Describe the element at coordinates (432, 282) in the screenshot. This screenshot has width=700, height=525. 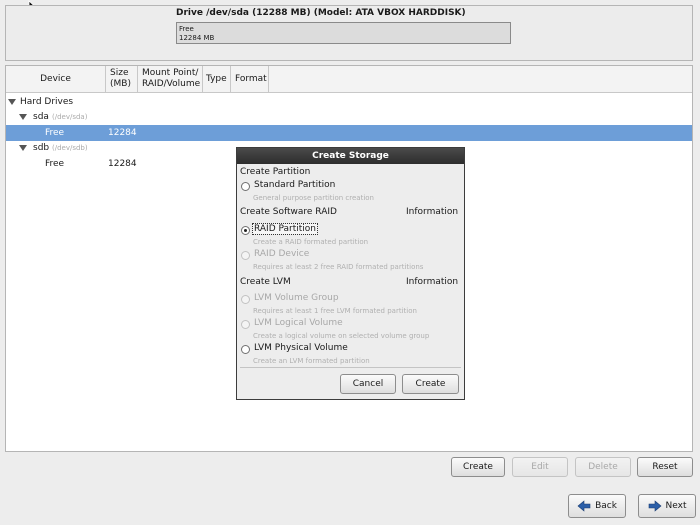
I see `lvm-information-link: Information` at that location.